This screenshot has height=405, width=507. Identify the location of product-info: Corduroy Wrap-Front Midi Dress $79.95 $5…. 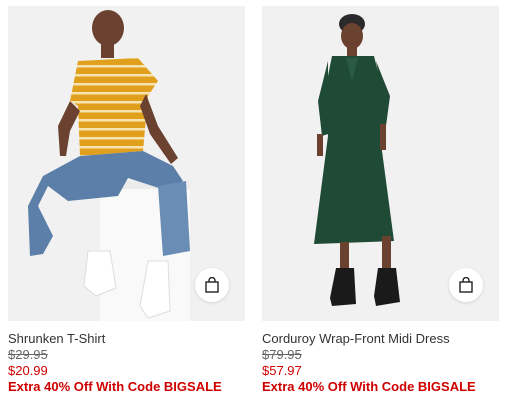
(380, 358).